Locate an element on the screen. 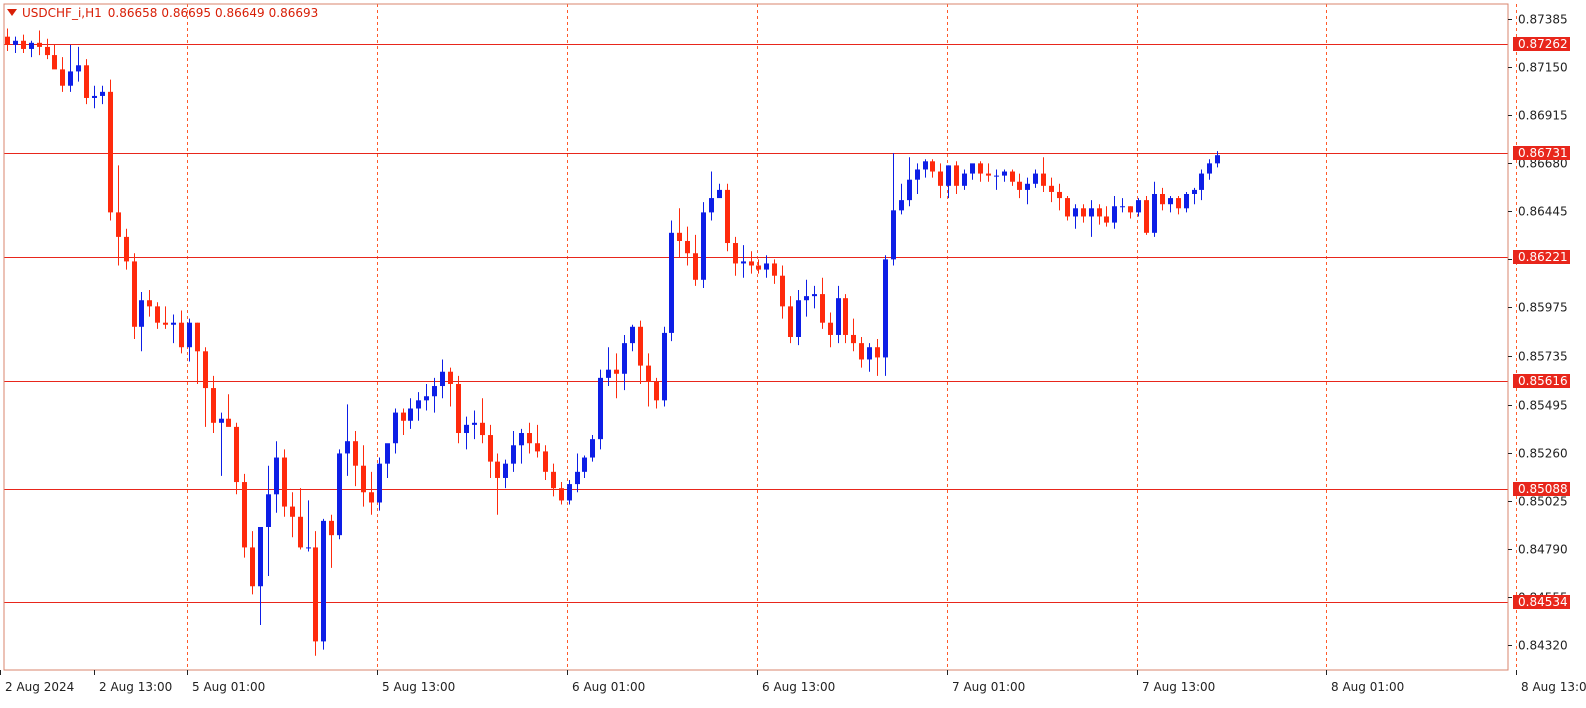 The height and width of the screenshot is (708, 1586). price-tick-label: 0.85260 is located at coordinates (1543, 454).